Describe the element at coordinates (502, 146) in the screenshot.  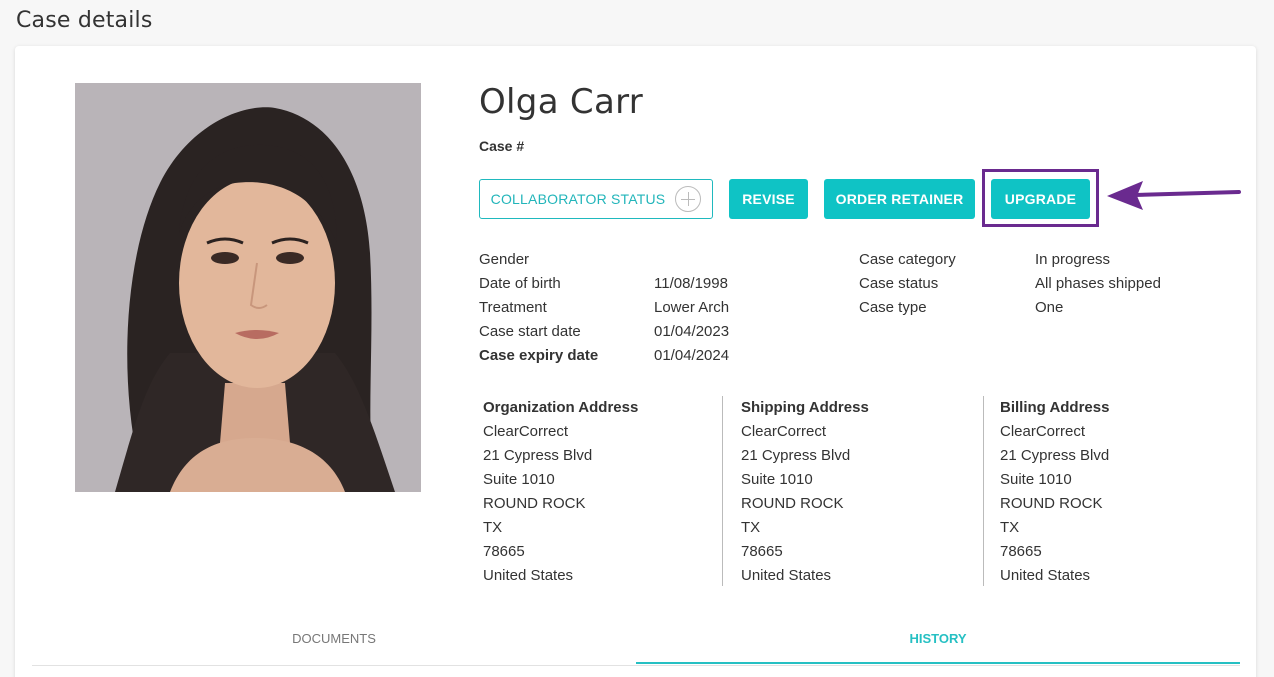
I see `case-number-label: Case #` at that location.